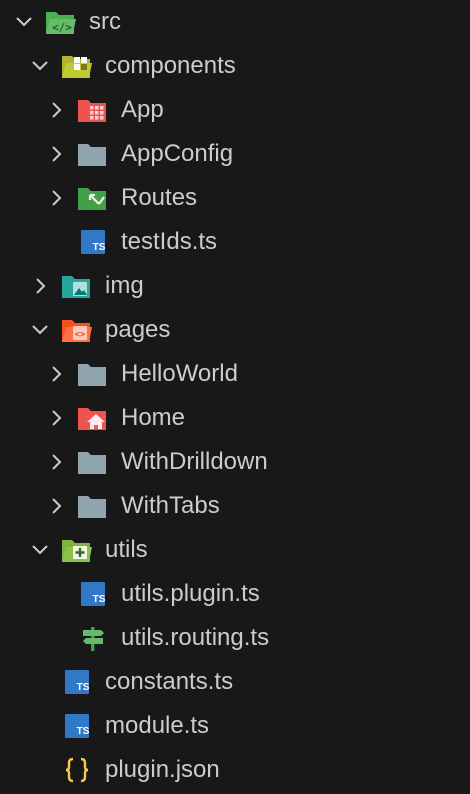 The height and width of the screenshot is (794, 470). What do you see at coordinates (235, 110) in the screenshot?
I see `tree-item-app: App` at bounding box center [235, 110].